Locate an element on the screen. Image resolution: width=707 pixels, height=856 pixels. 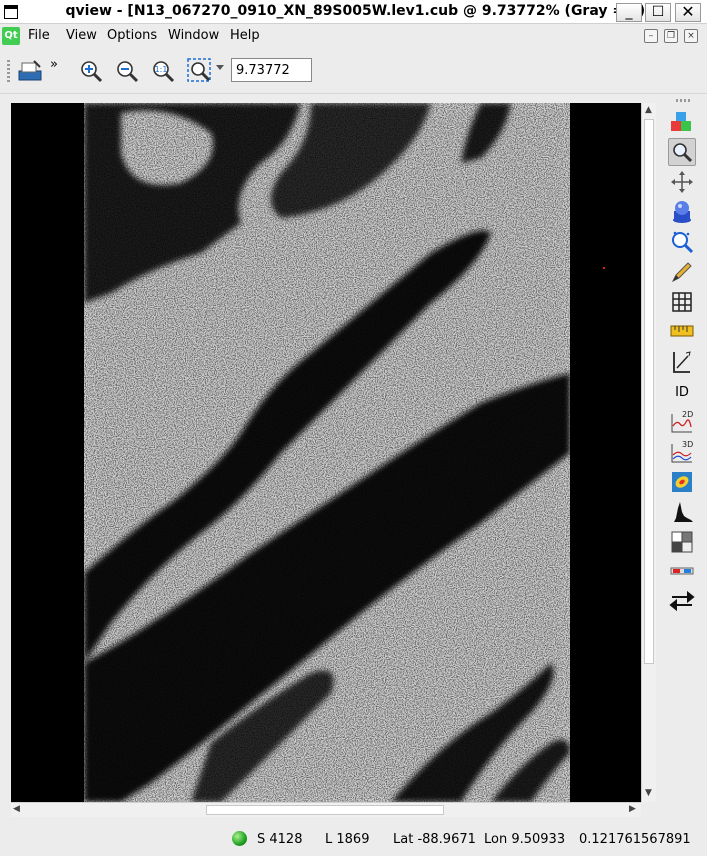
open-file-icon is located at coordinates (30, 71).